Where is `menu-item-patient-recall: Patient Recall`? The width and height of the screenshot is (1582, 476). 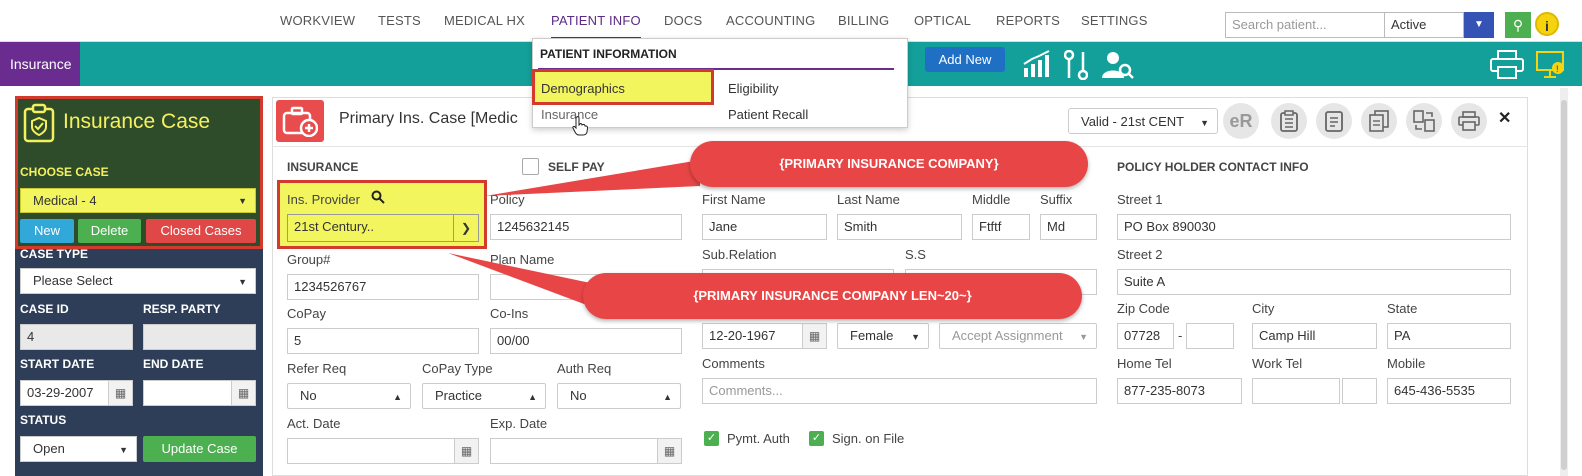
menu-item-patient-recall: Patient Recall is located at coordinates (768, 114).